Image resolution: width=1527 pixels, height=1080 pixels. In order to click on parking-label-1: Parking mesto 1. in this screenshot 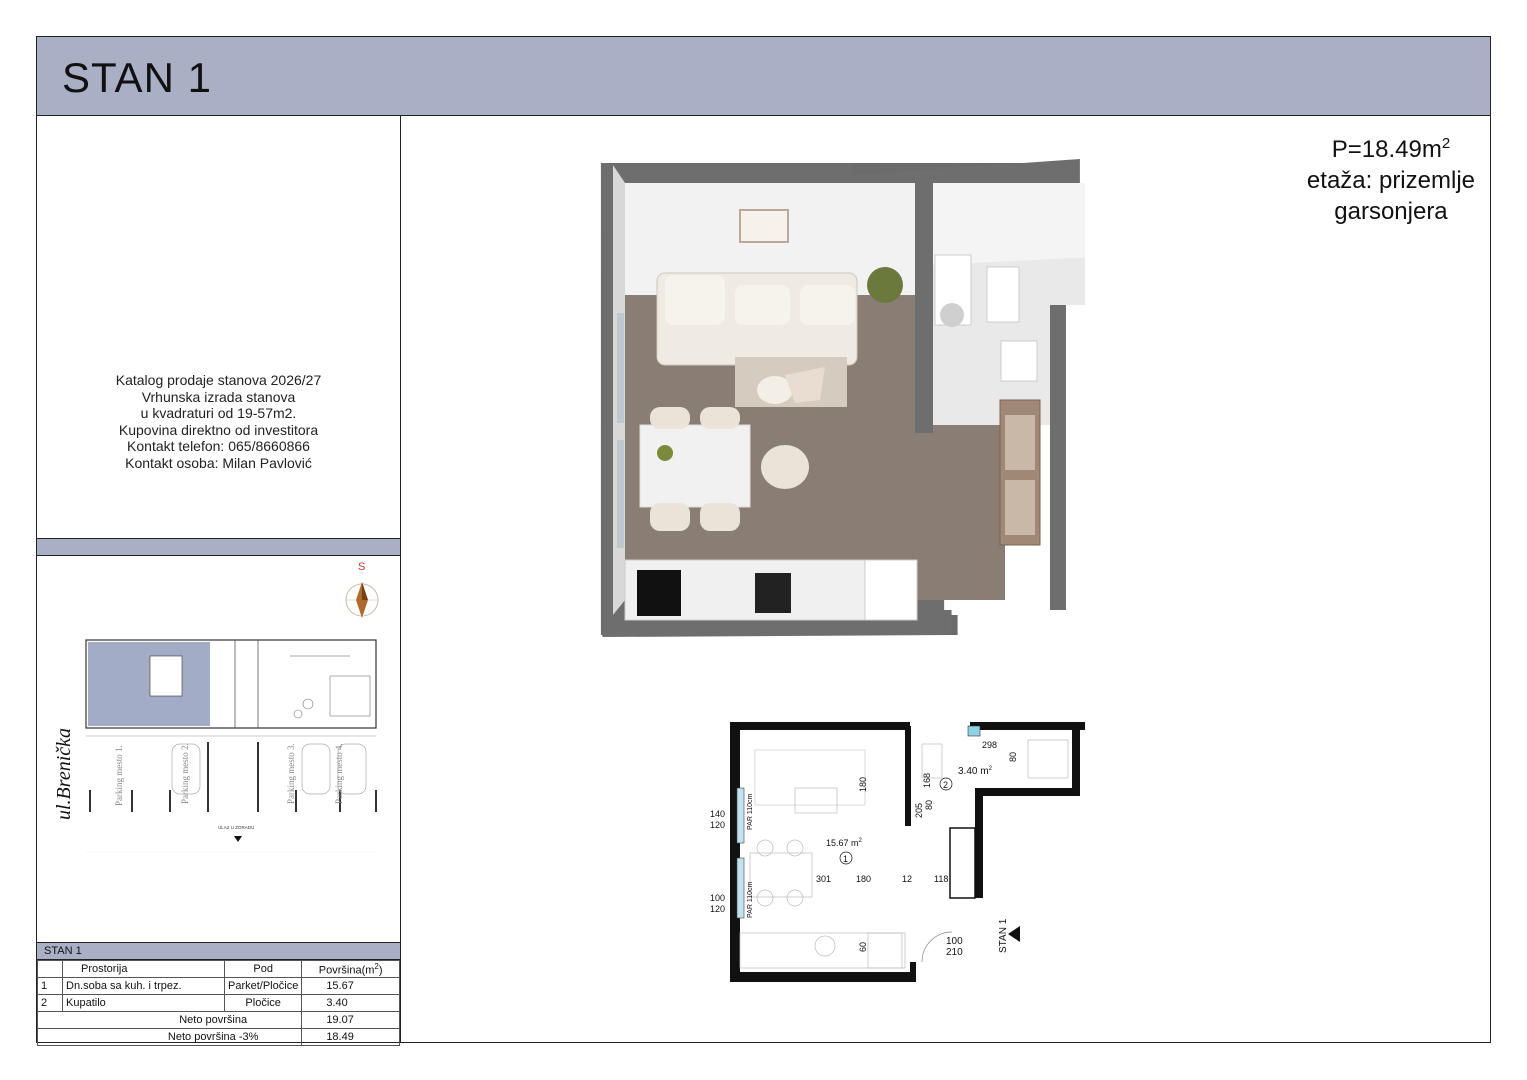, I will do `click(119, 775)`.